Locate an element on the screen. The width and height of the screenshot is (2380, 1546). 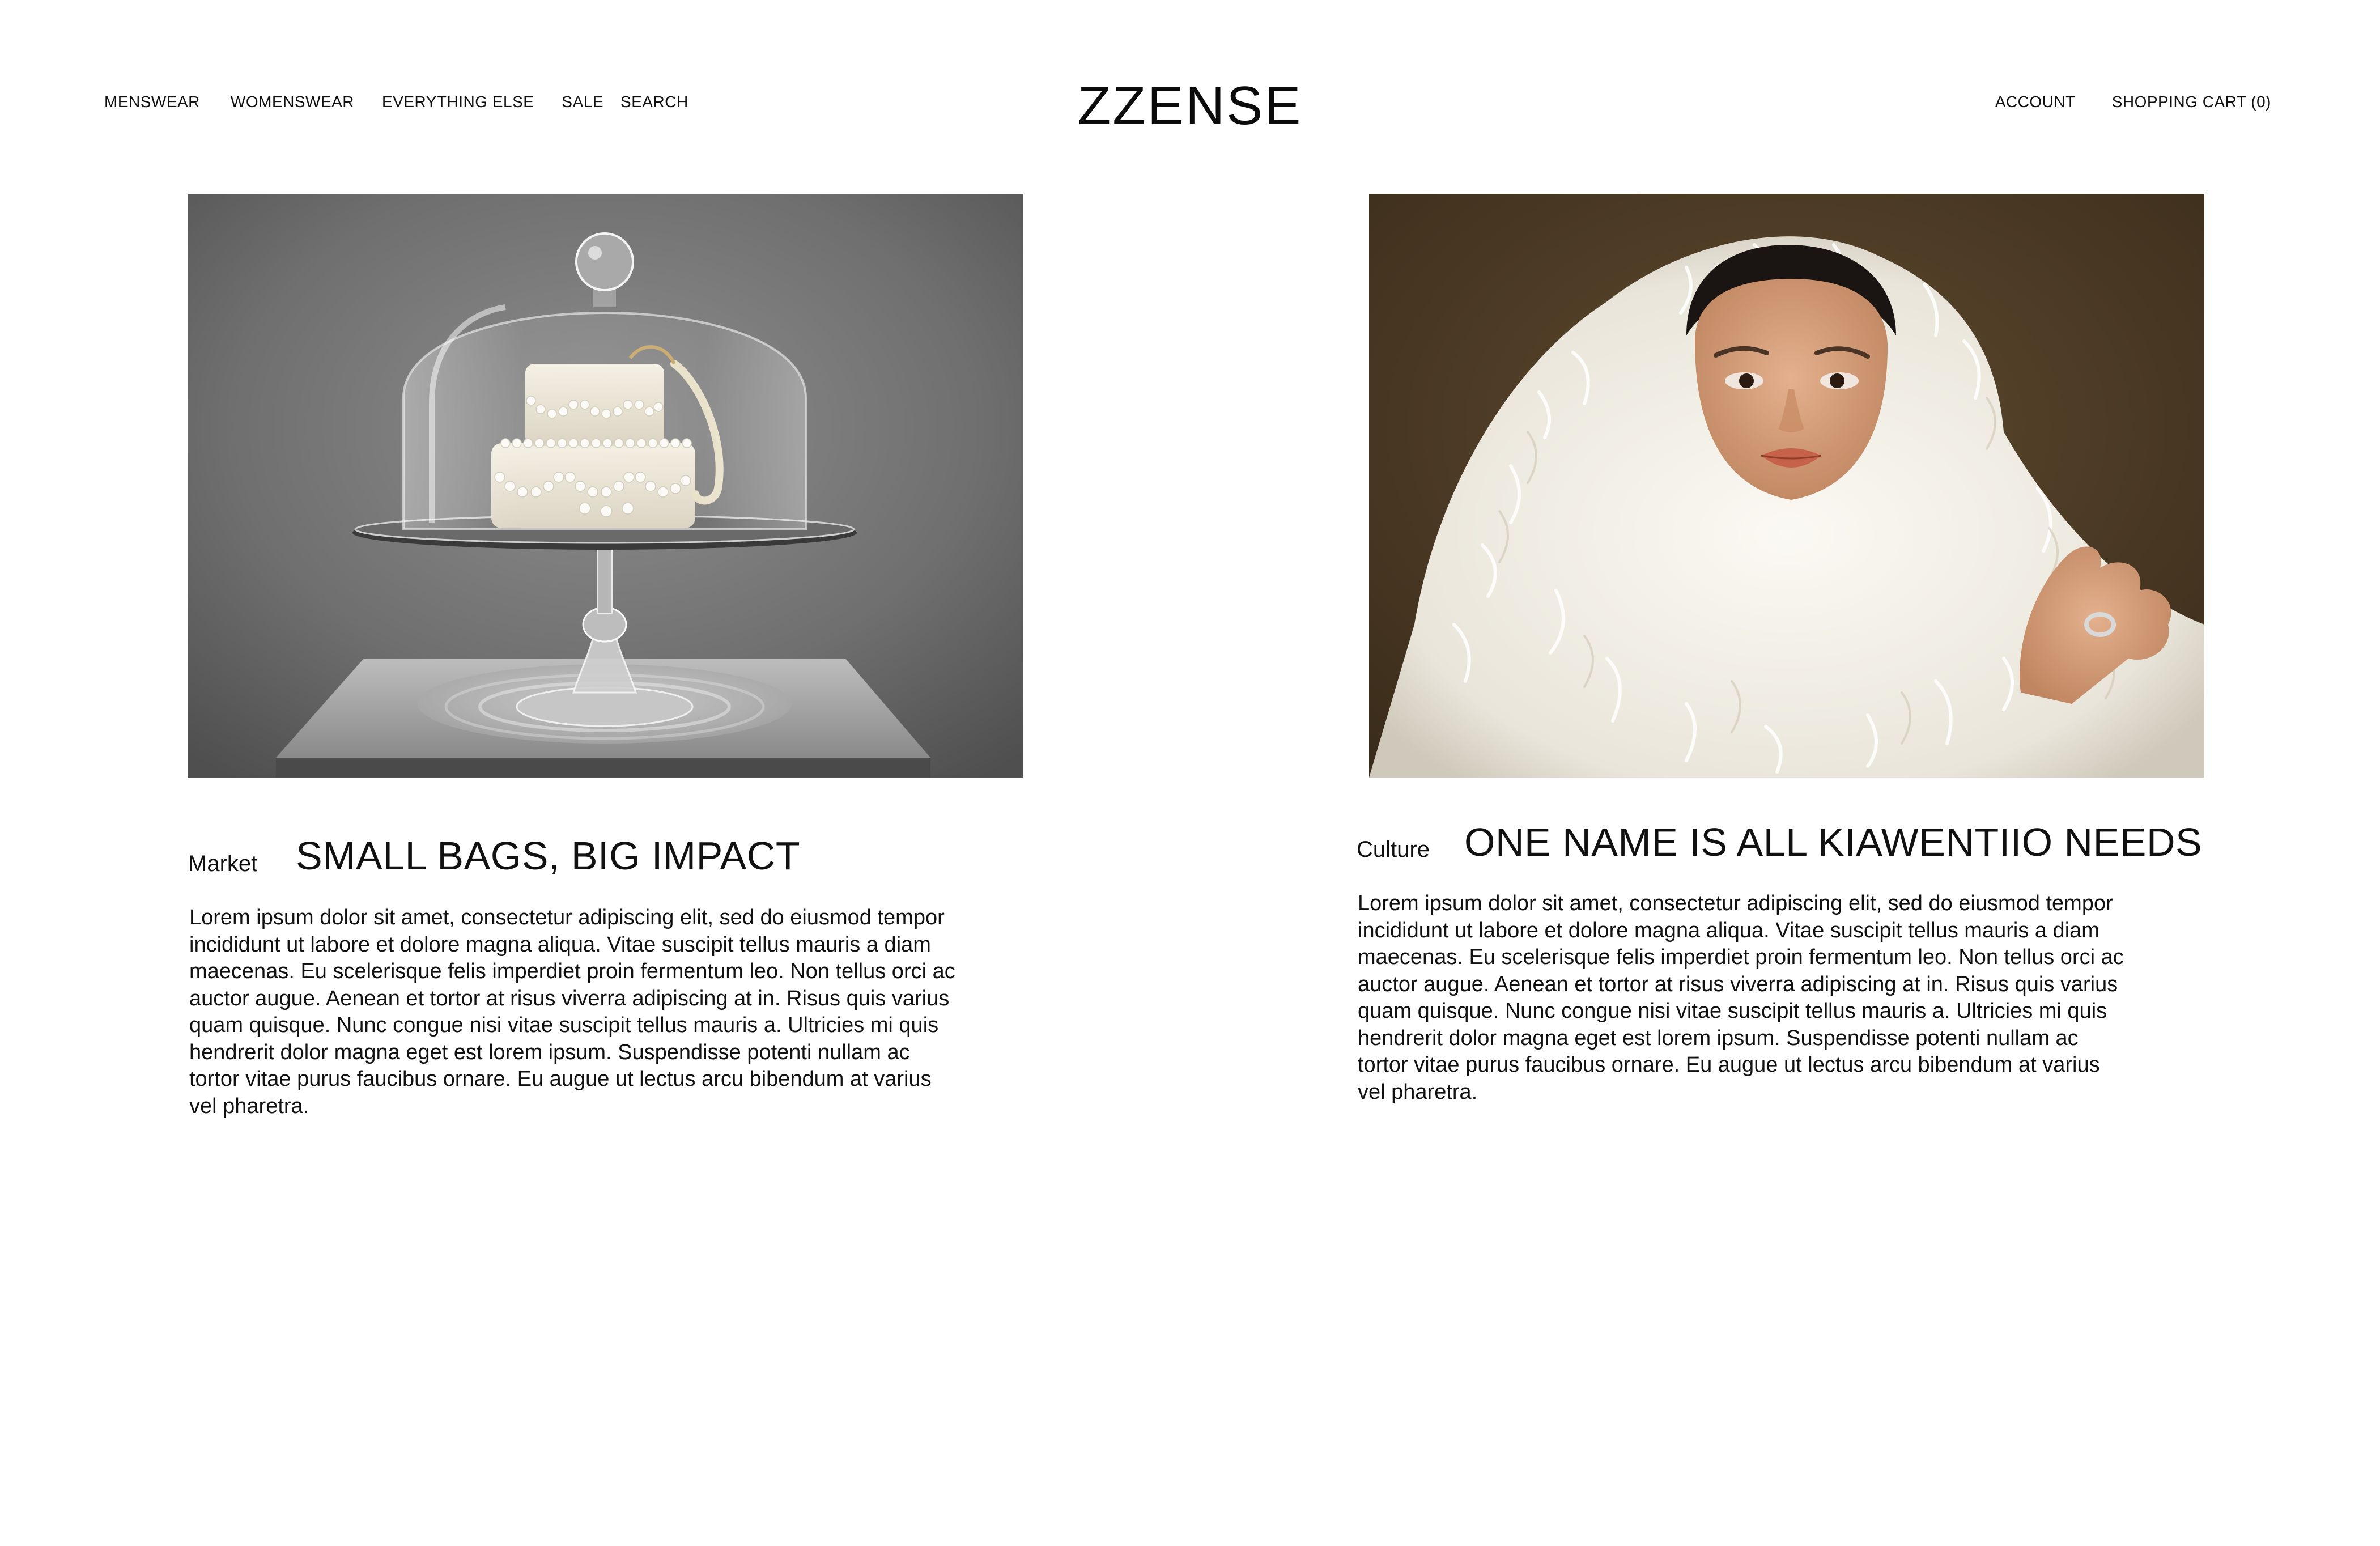
nav-womenswear: WOMENSWEAR is located at coordinates (292, 102).